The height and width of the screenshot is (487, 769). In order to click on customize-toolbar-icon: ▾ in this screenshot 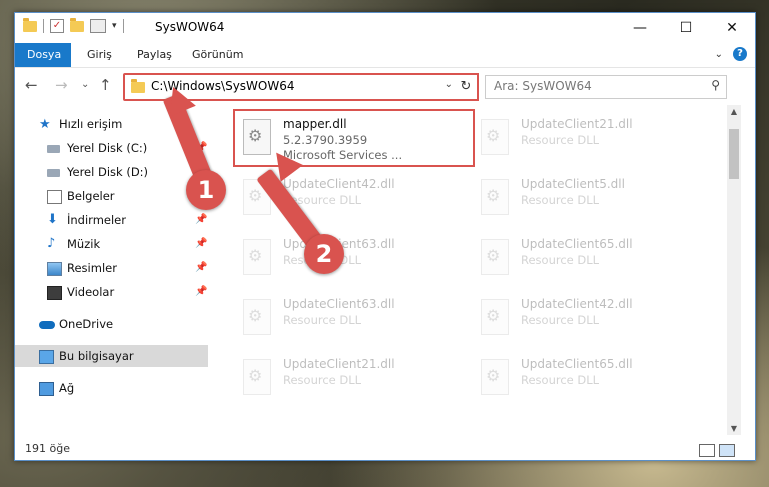, I will do `click(114, 26)`.